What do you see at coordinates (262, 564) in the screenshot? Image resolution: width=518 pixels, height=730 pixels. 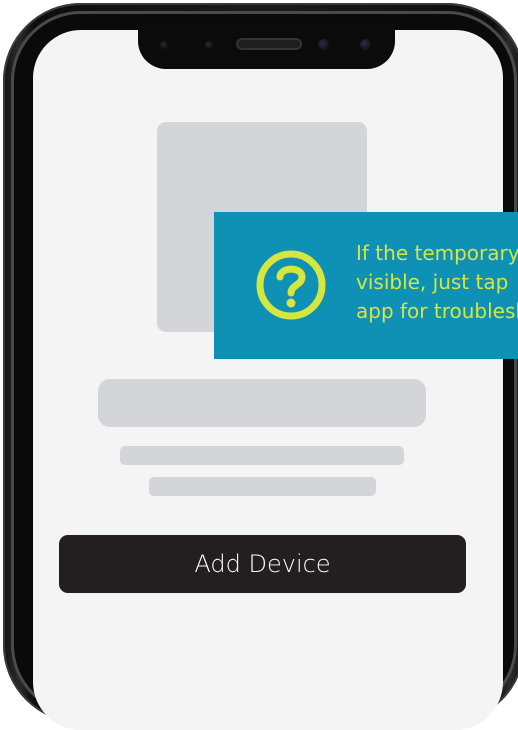 I see `add-device-button: Add Device` at bounding box center [262, 564].